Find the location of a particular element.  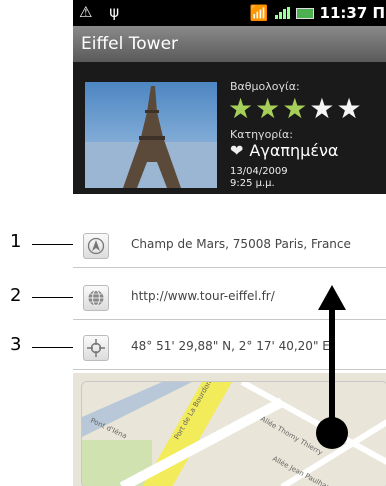

scroll-arrow-annotation is located at coordinates (332, 367).